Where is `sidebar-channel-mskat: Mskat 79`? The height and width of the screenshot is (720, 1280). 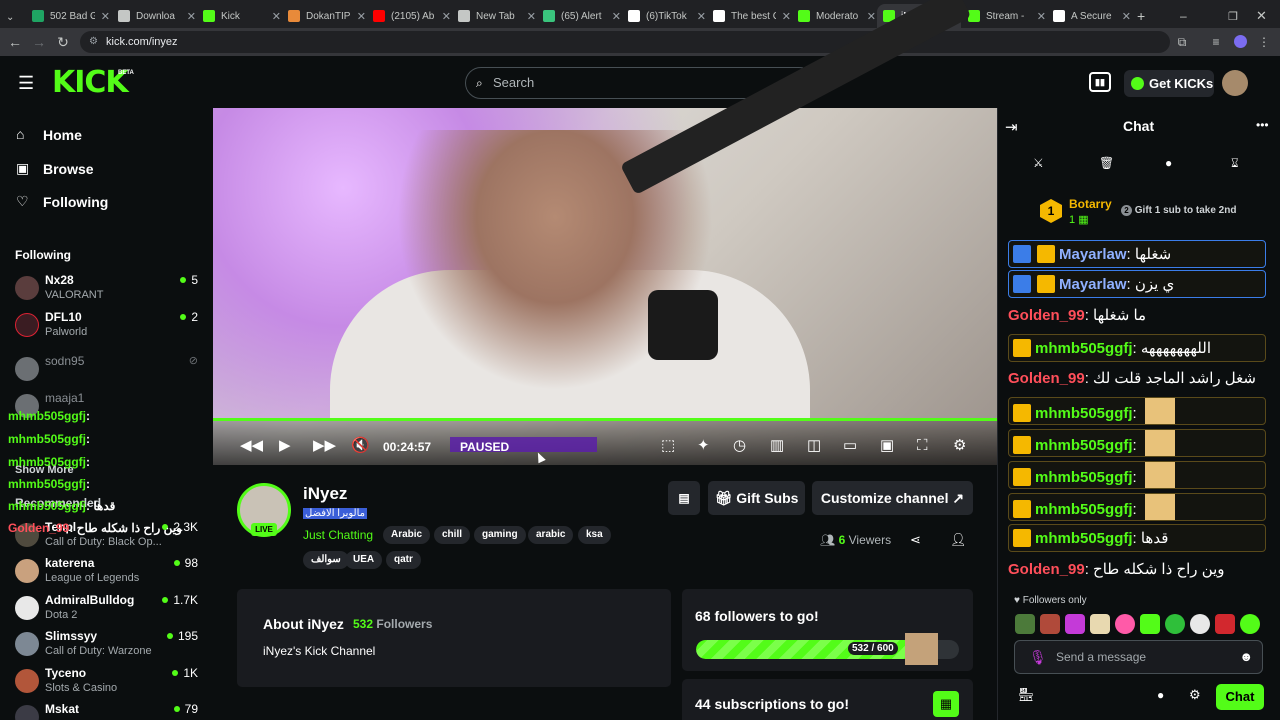 sidebar-channel-mskat: Mskat 79 is located at coordinates (110, 711).